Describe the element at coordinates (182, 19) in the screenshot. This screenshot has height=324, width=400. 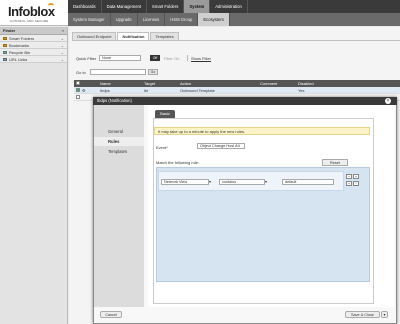
I see `subtab-hsm-group: HSM Group` at that location.